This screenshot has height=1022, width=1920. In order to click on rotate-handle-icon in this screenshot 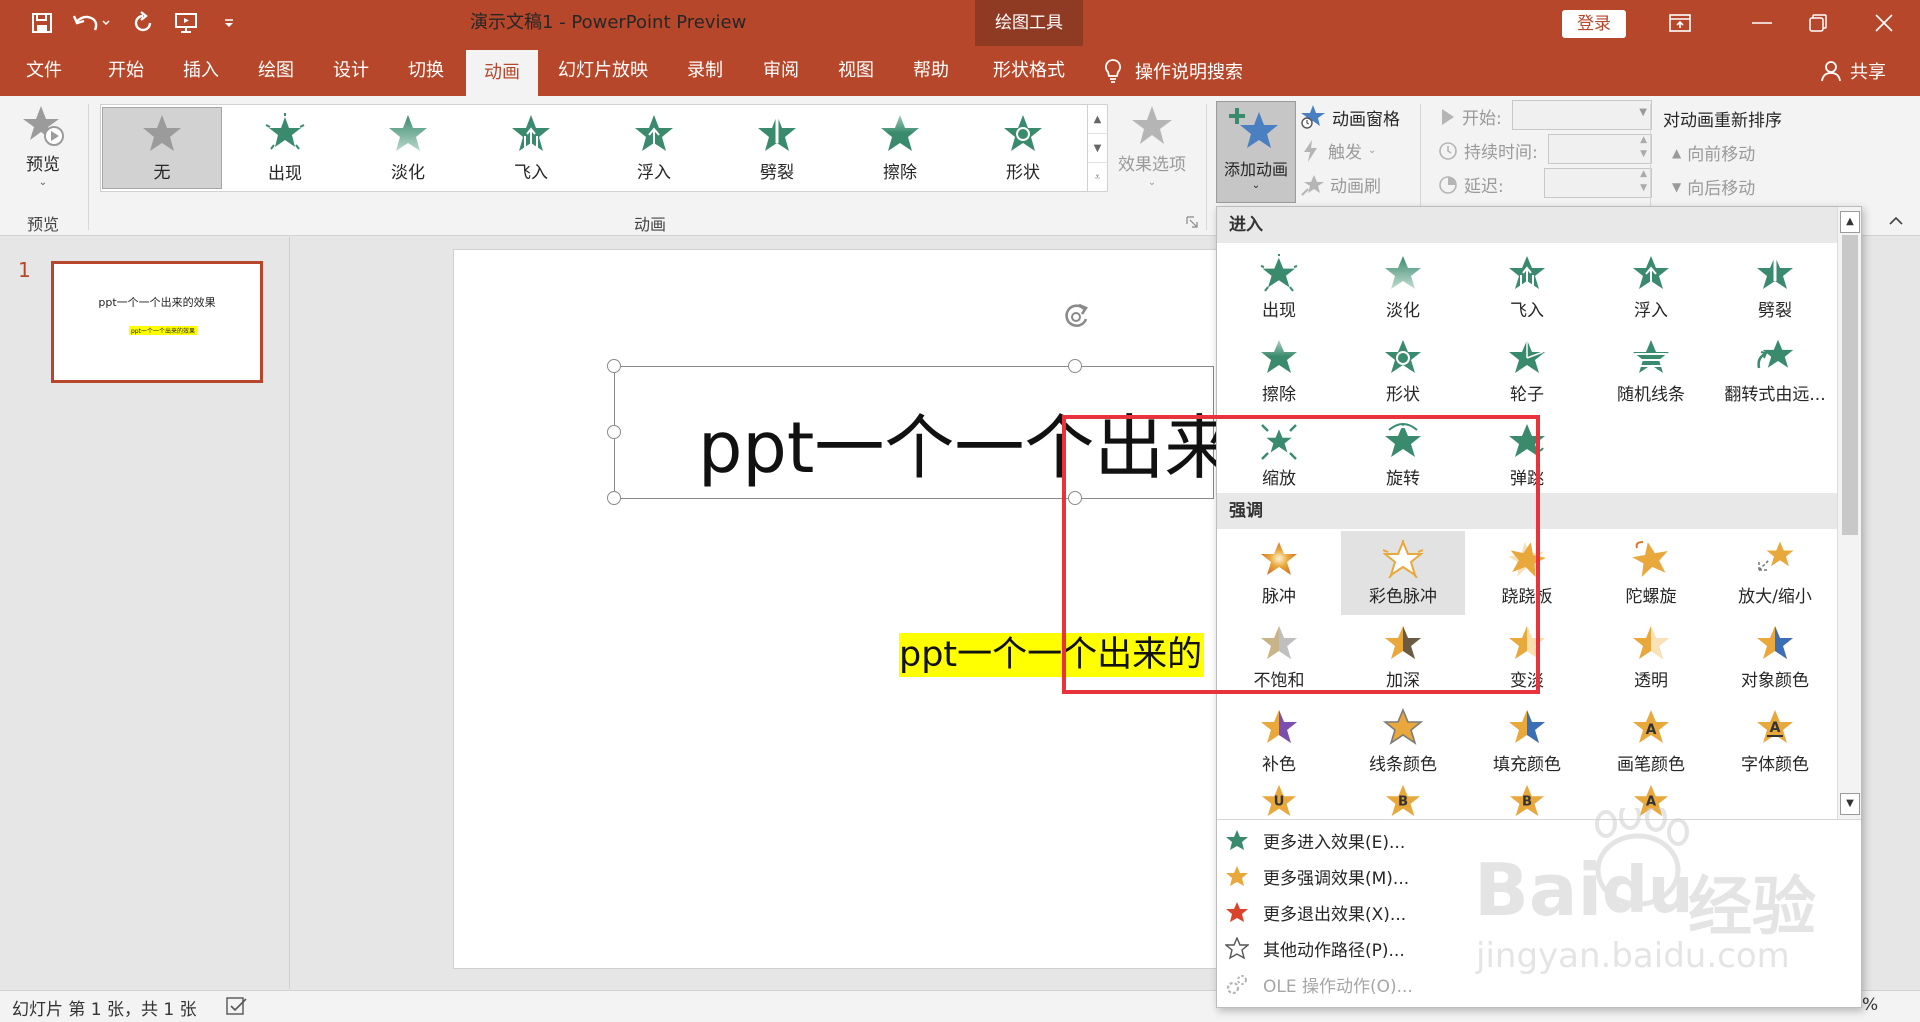, I will do `click(1076, 316)`.